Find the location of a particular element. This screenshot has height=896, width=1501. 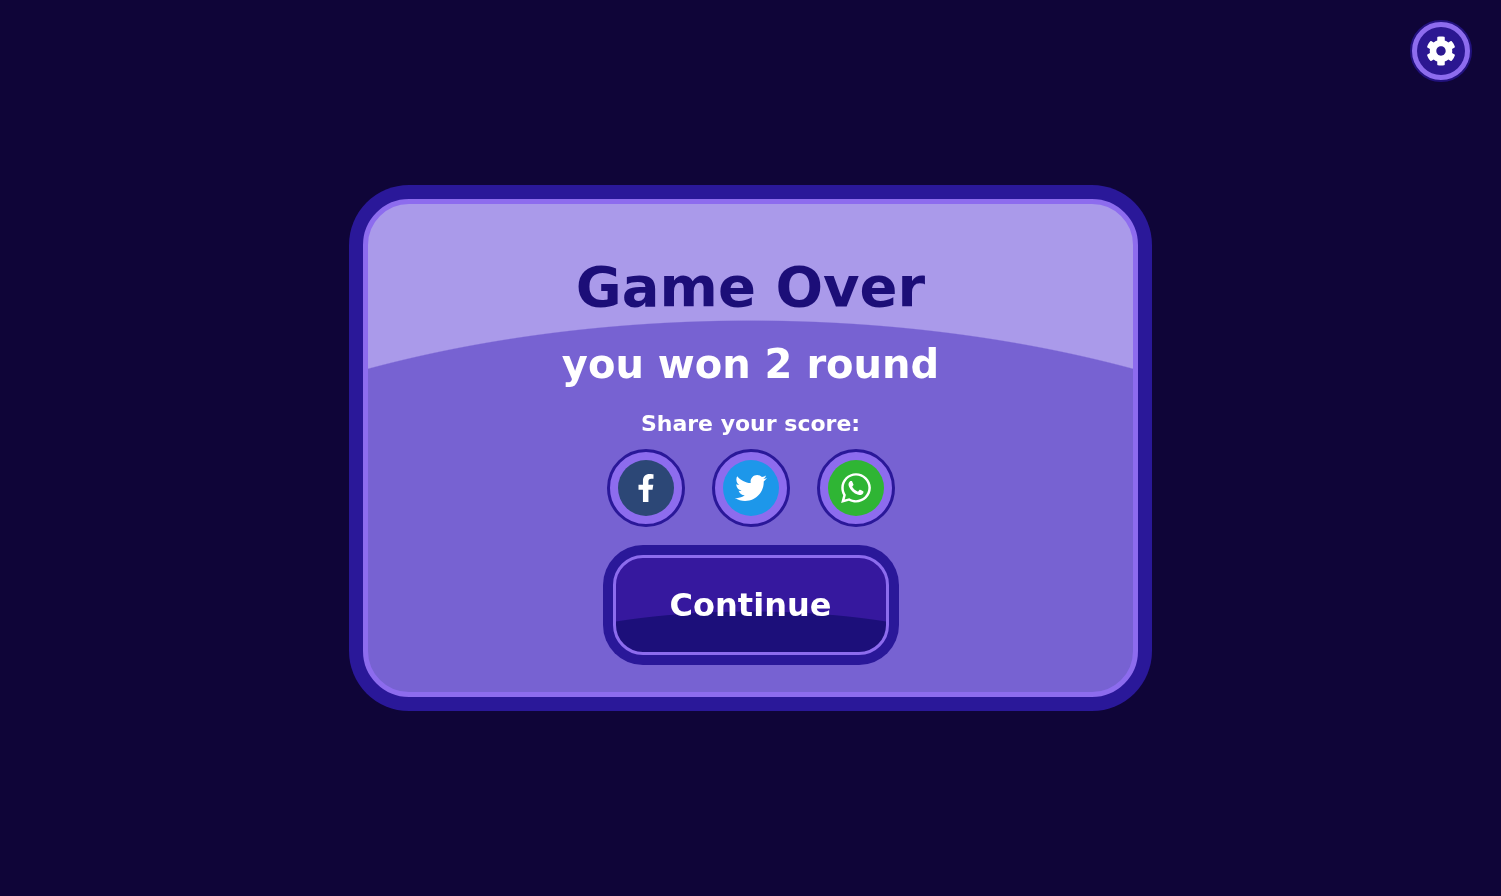

continue-button: Continue is located at coordinates (750, 605).